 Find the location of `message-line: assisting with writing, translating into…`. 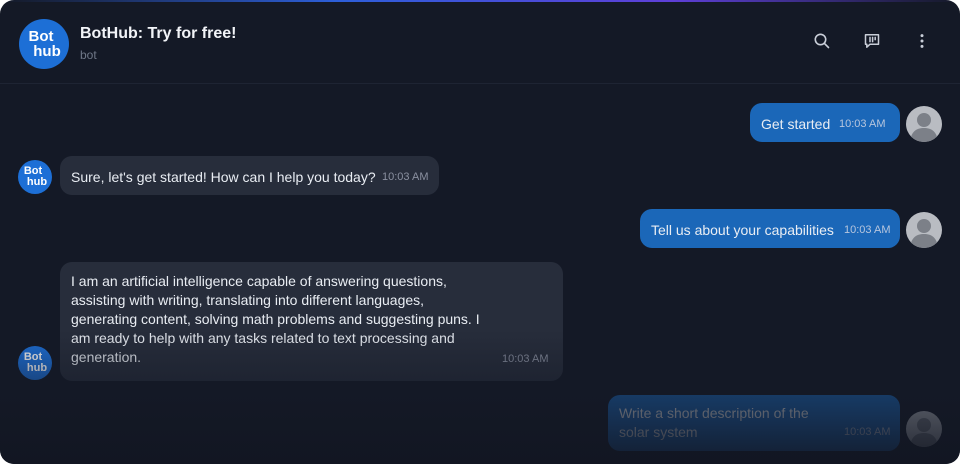

message-line: assisting with writing, translating into… is located at coordinates (248, 300).